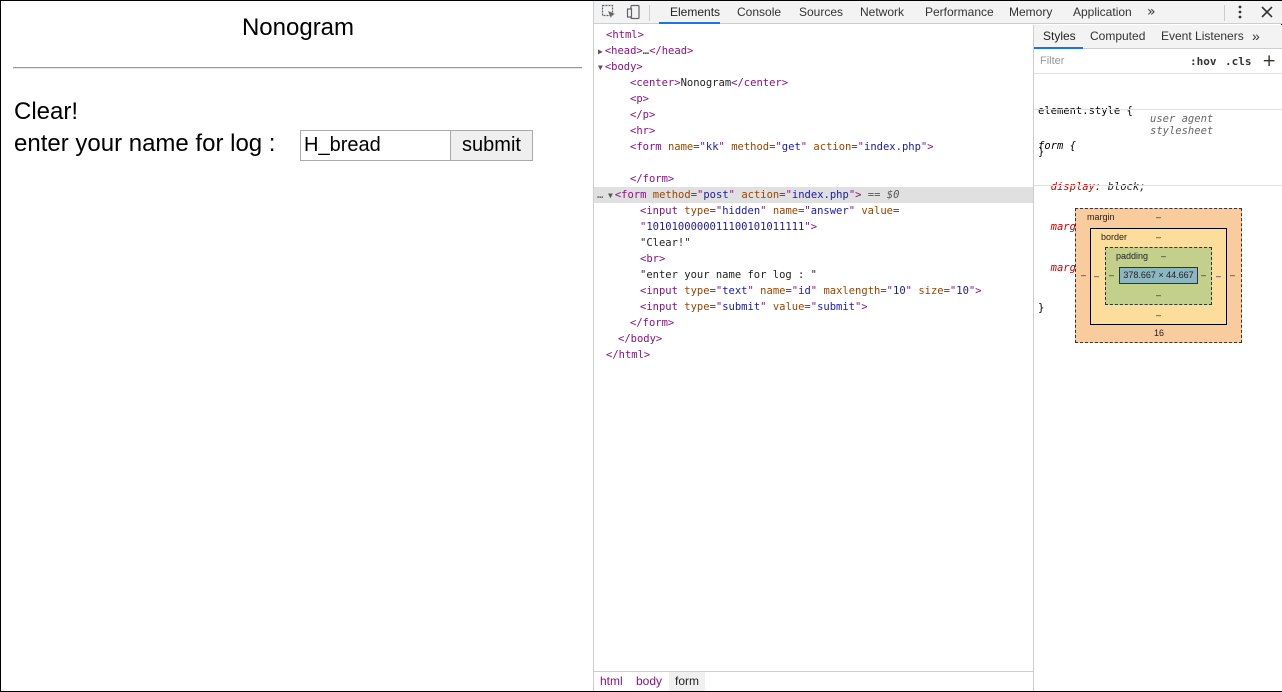  Describe the element at coordinates (813, 35) in the screenshot. I see `dom-node: <html>` at that location.